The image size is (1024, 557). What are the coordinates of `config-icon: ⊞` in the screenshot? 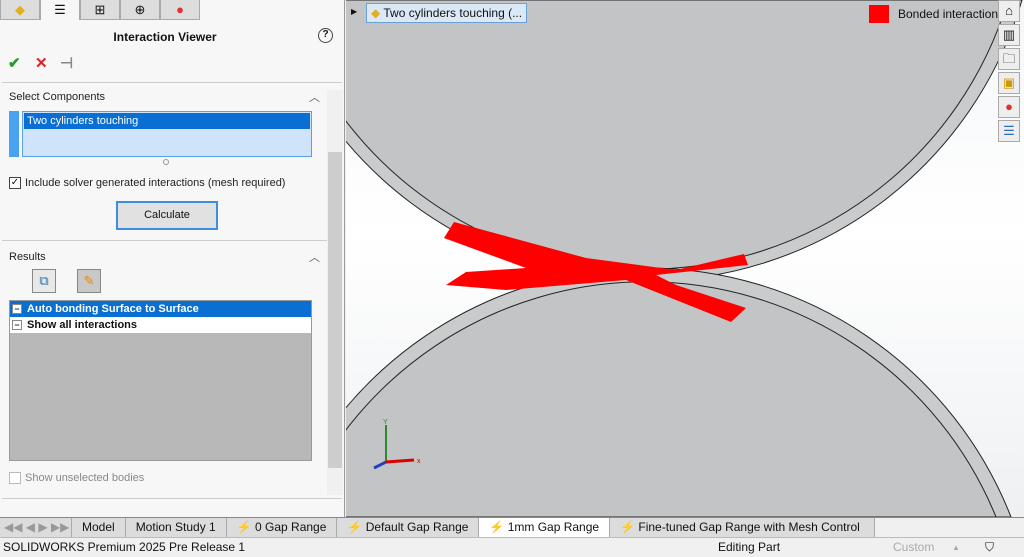 It's located at (100, 9).